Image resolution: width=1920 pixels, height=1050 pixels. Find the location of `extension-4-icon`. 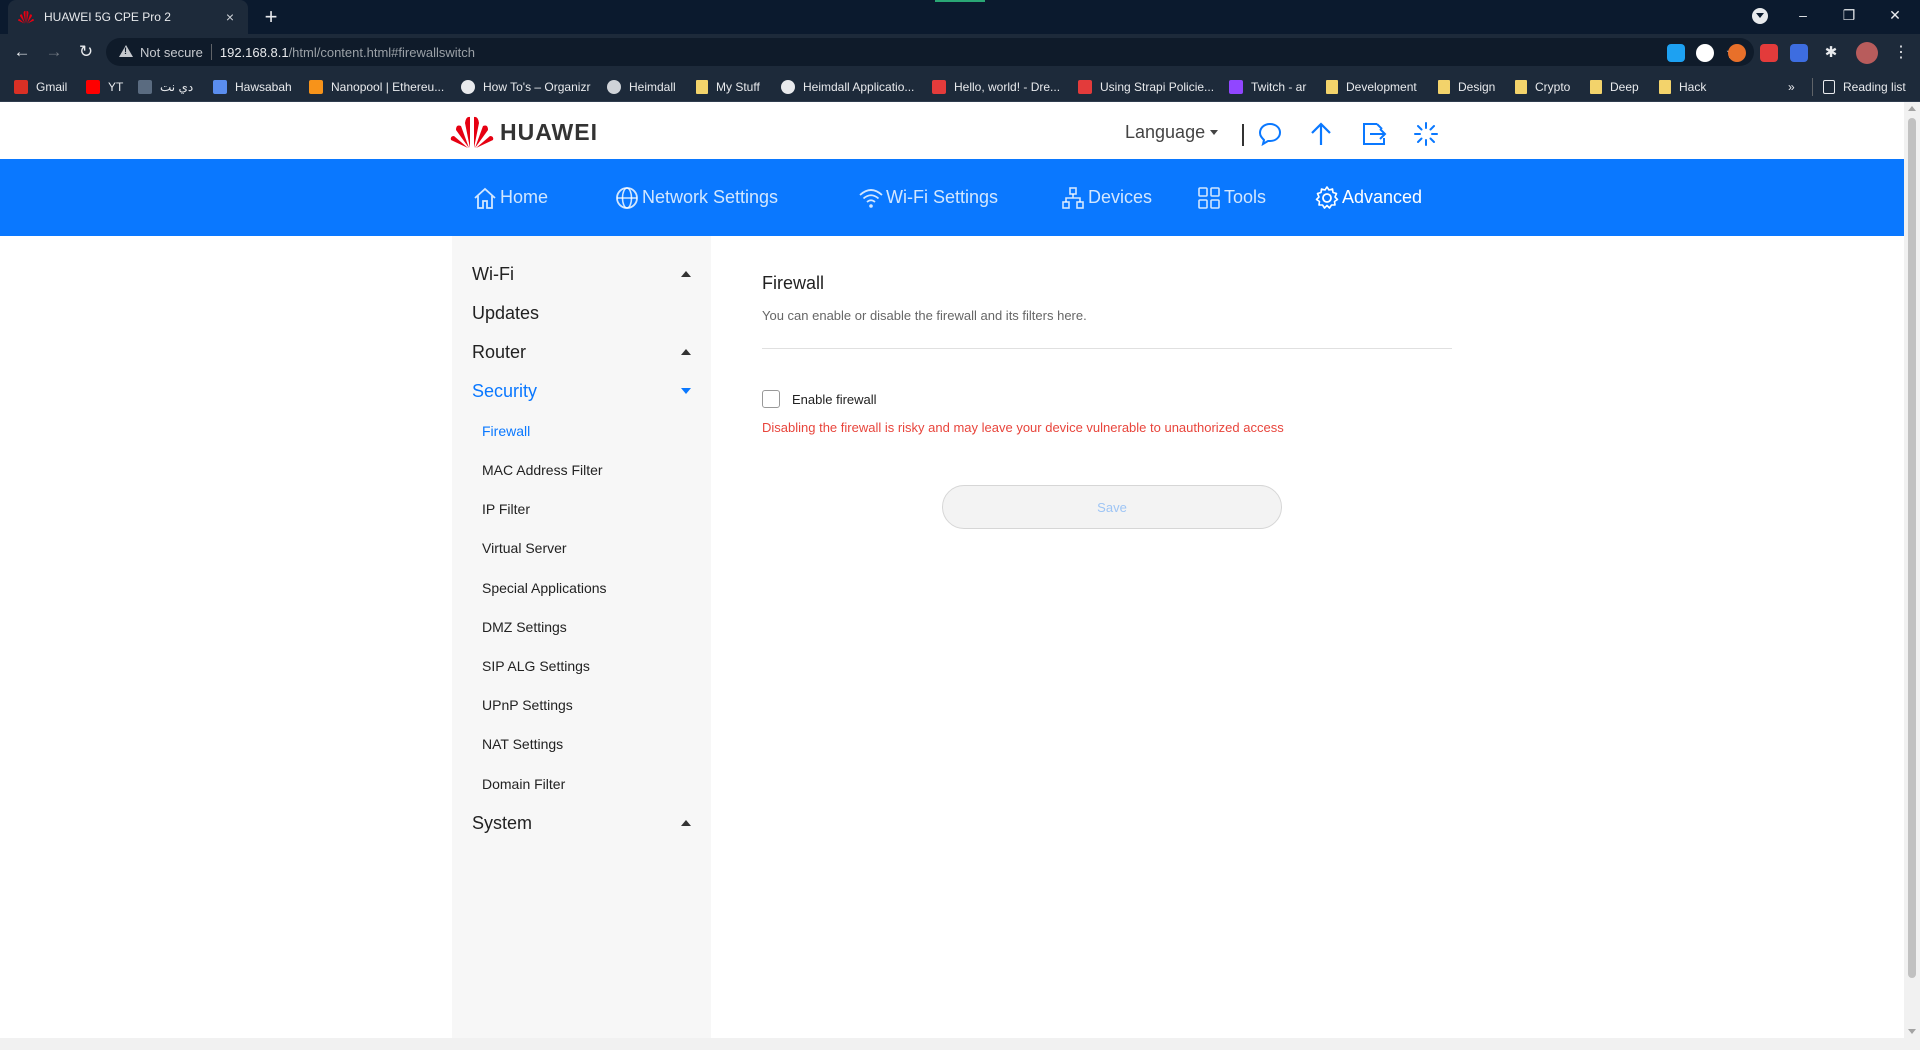

extension-4-icon is located at coordinates (1769, 53).